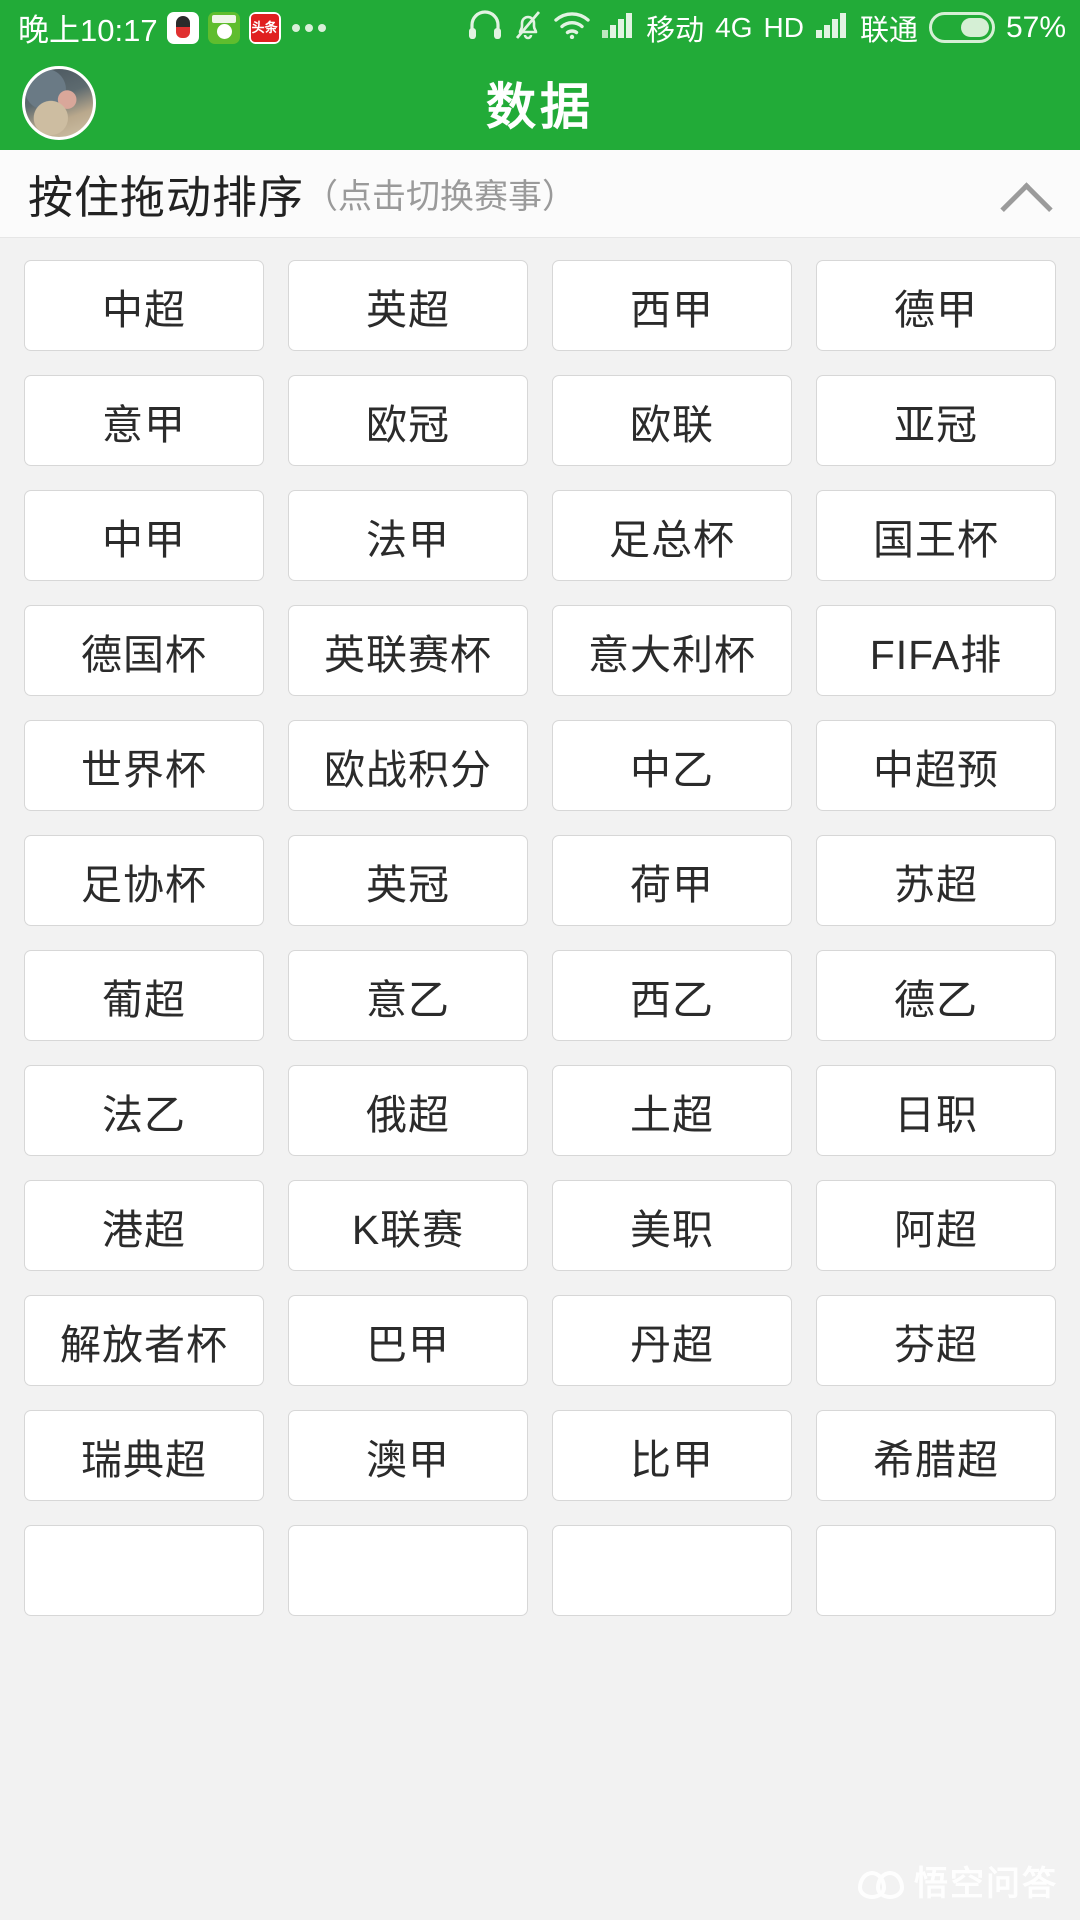  I want to click on signal-bars-icon, so click(618, 27).